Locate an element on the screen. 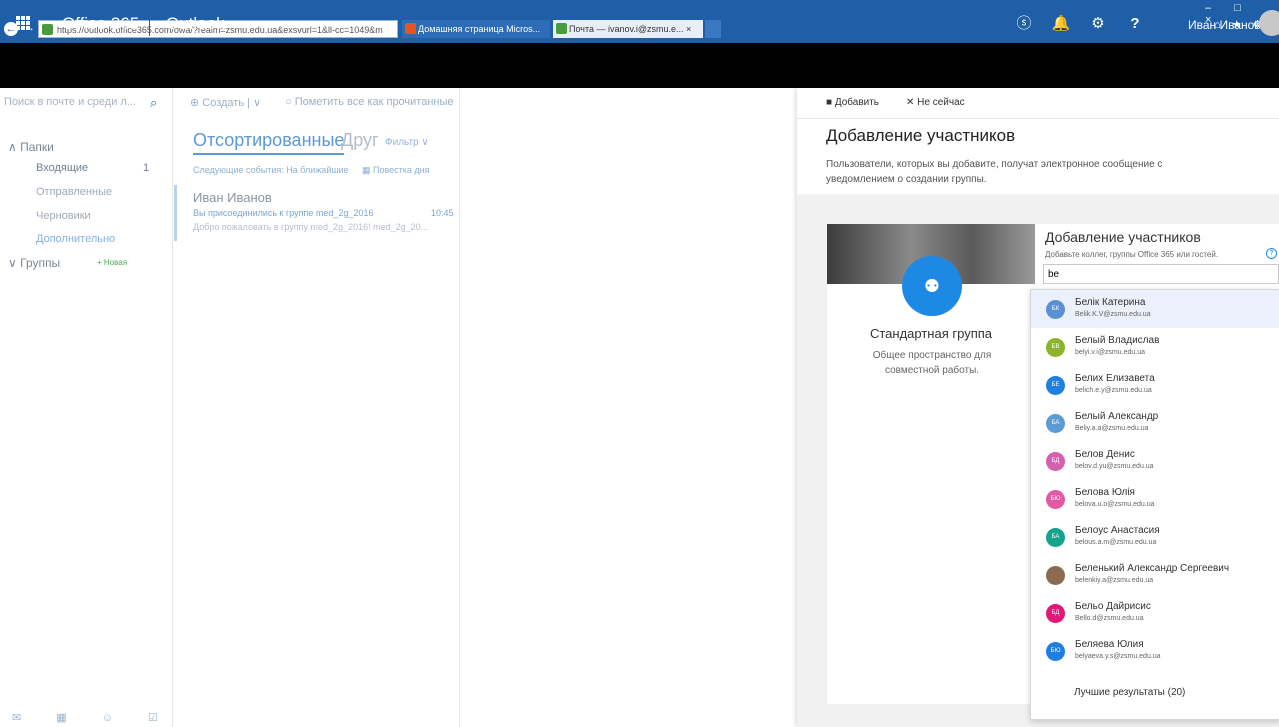  suggestion-item: БЮ Белова Юлія belova.u.o@zsmu.edu.ua is located at coordinates (1155, 499).